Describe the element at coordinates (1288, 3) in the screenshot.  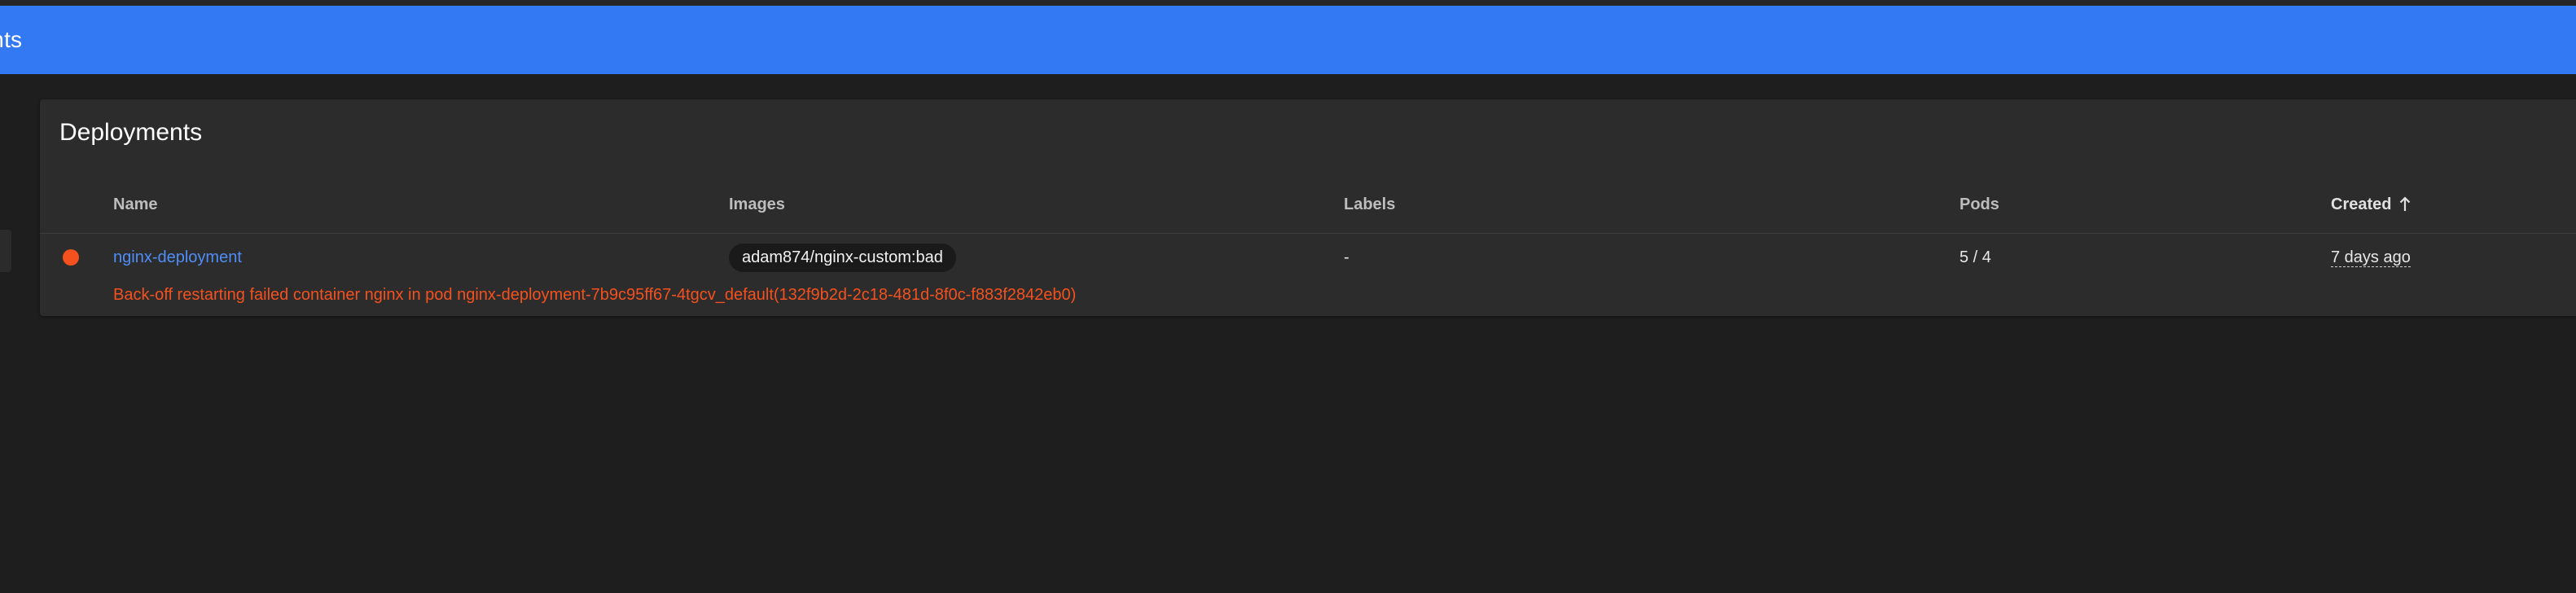
I see `top-strip` at that location.